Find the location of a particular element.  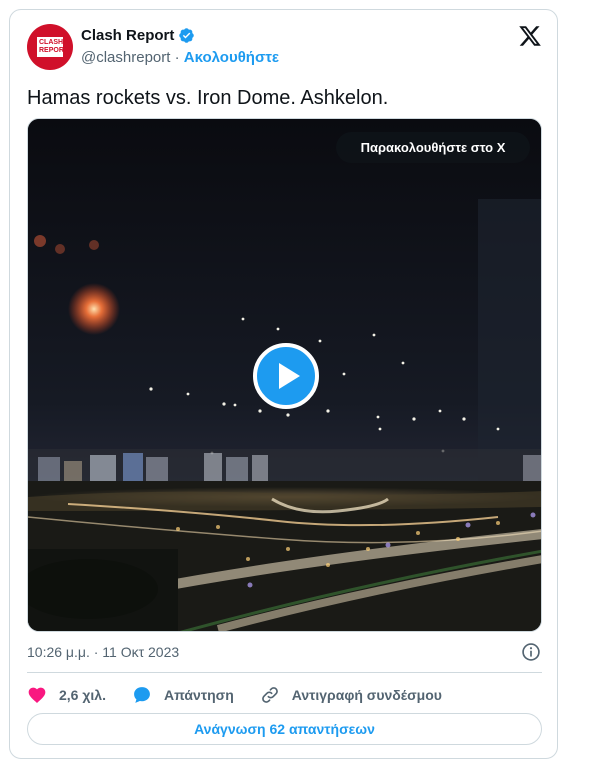

like-button: 2,6 χιλ. is located at coordinates (66, 695).